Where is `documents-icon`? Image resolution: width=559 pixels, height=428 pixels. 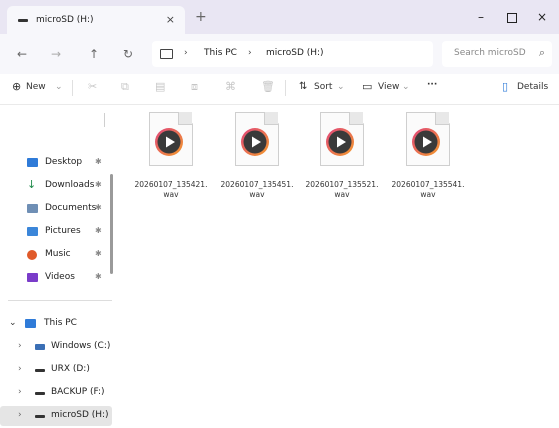
documents-icon is located at coordinates (32, 208).